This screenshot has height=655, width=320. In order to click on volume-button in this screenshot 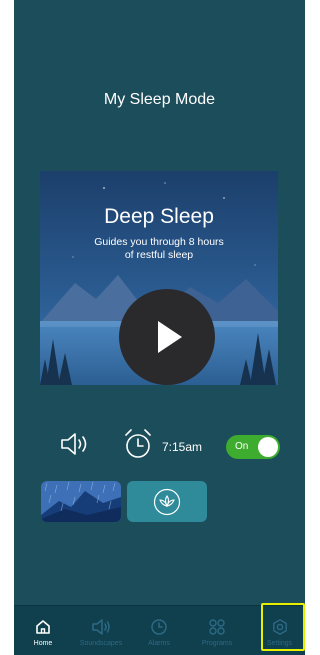, I will do `click(75, 444)`.